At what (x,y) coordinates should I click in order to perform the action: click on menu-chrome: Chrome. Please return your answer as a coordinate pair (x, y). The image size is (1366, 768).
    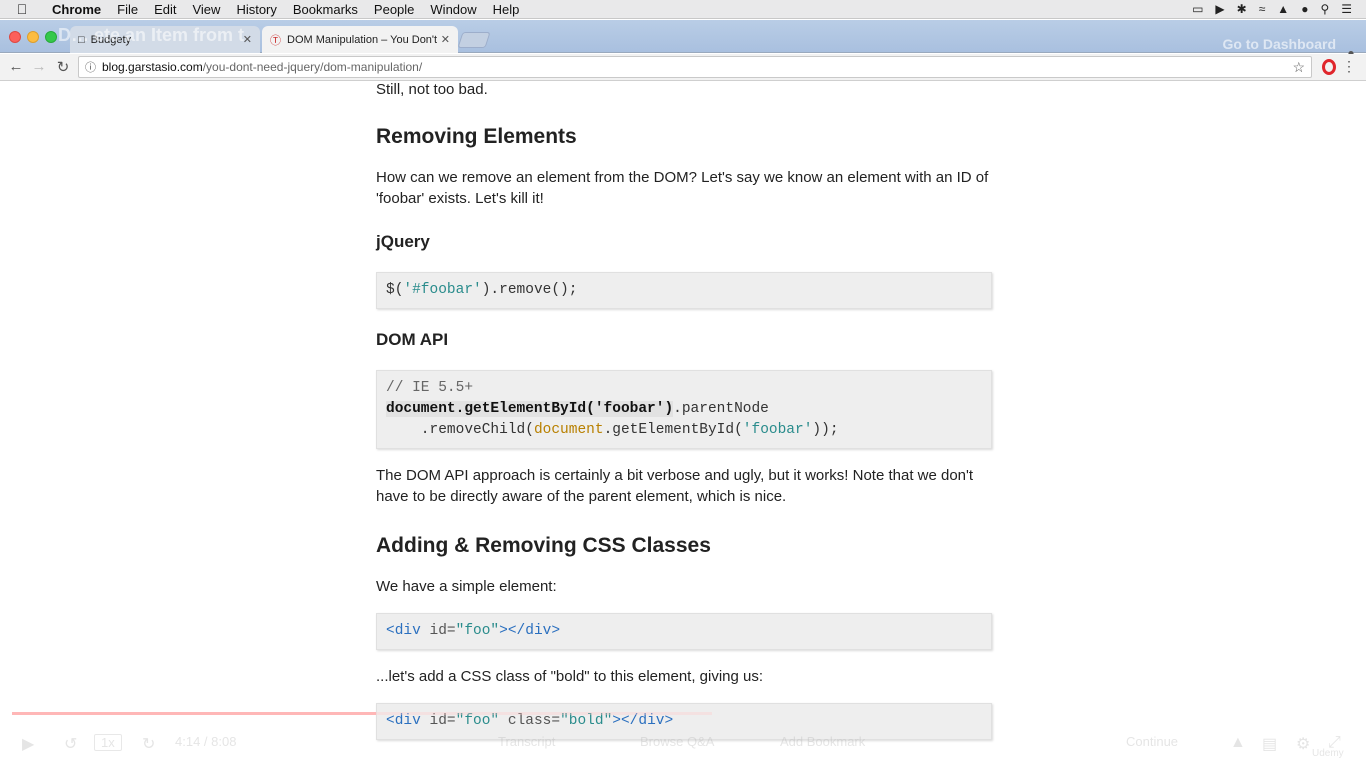
    Looking at the image, I should click on (76, 9).